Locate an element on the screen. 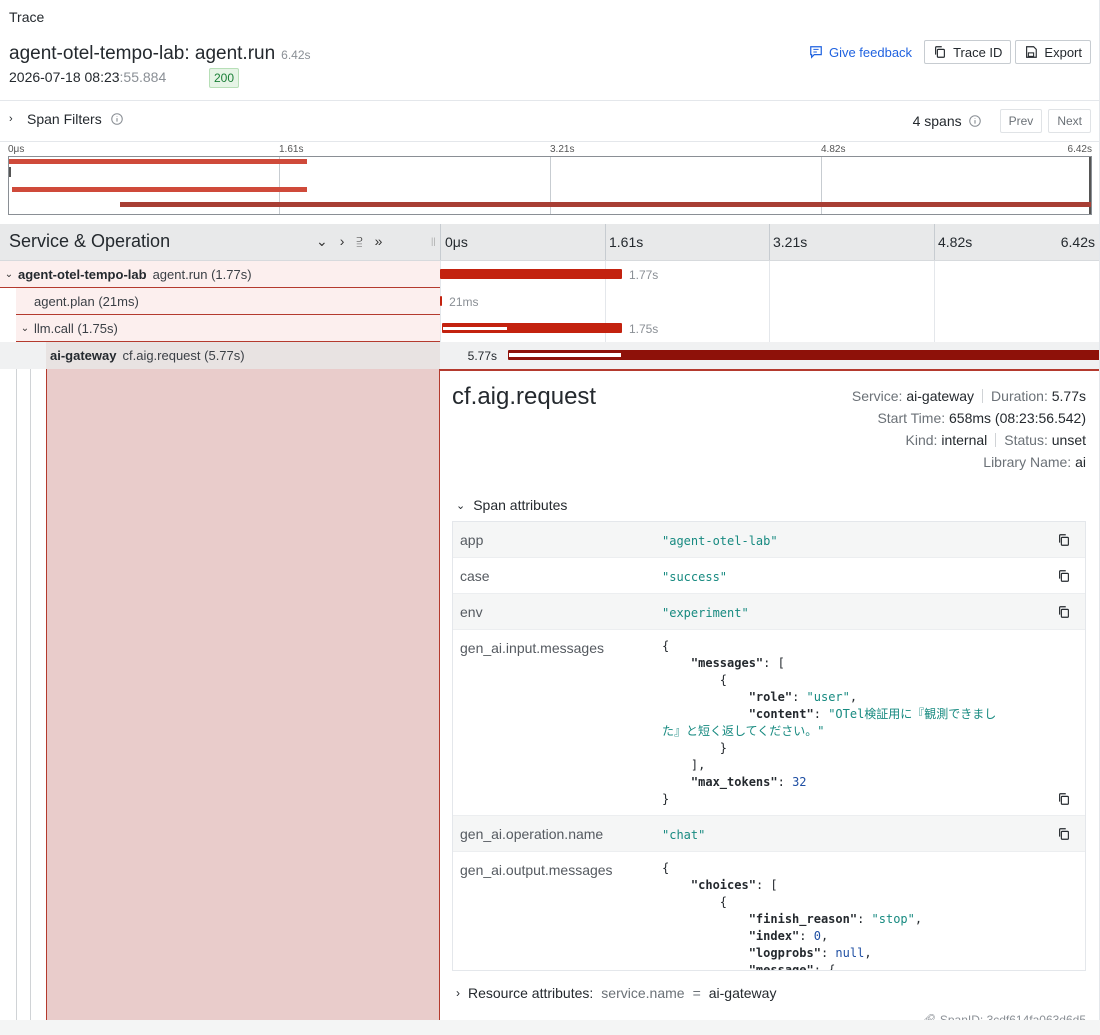 The height and width of the screenshot is (1035, 1100). prev-button: Prev is located at coordinates (1021, 121).